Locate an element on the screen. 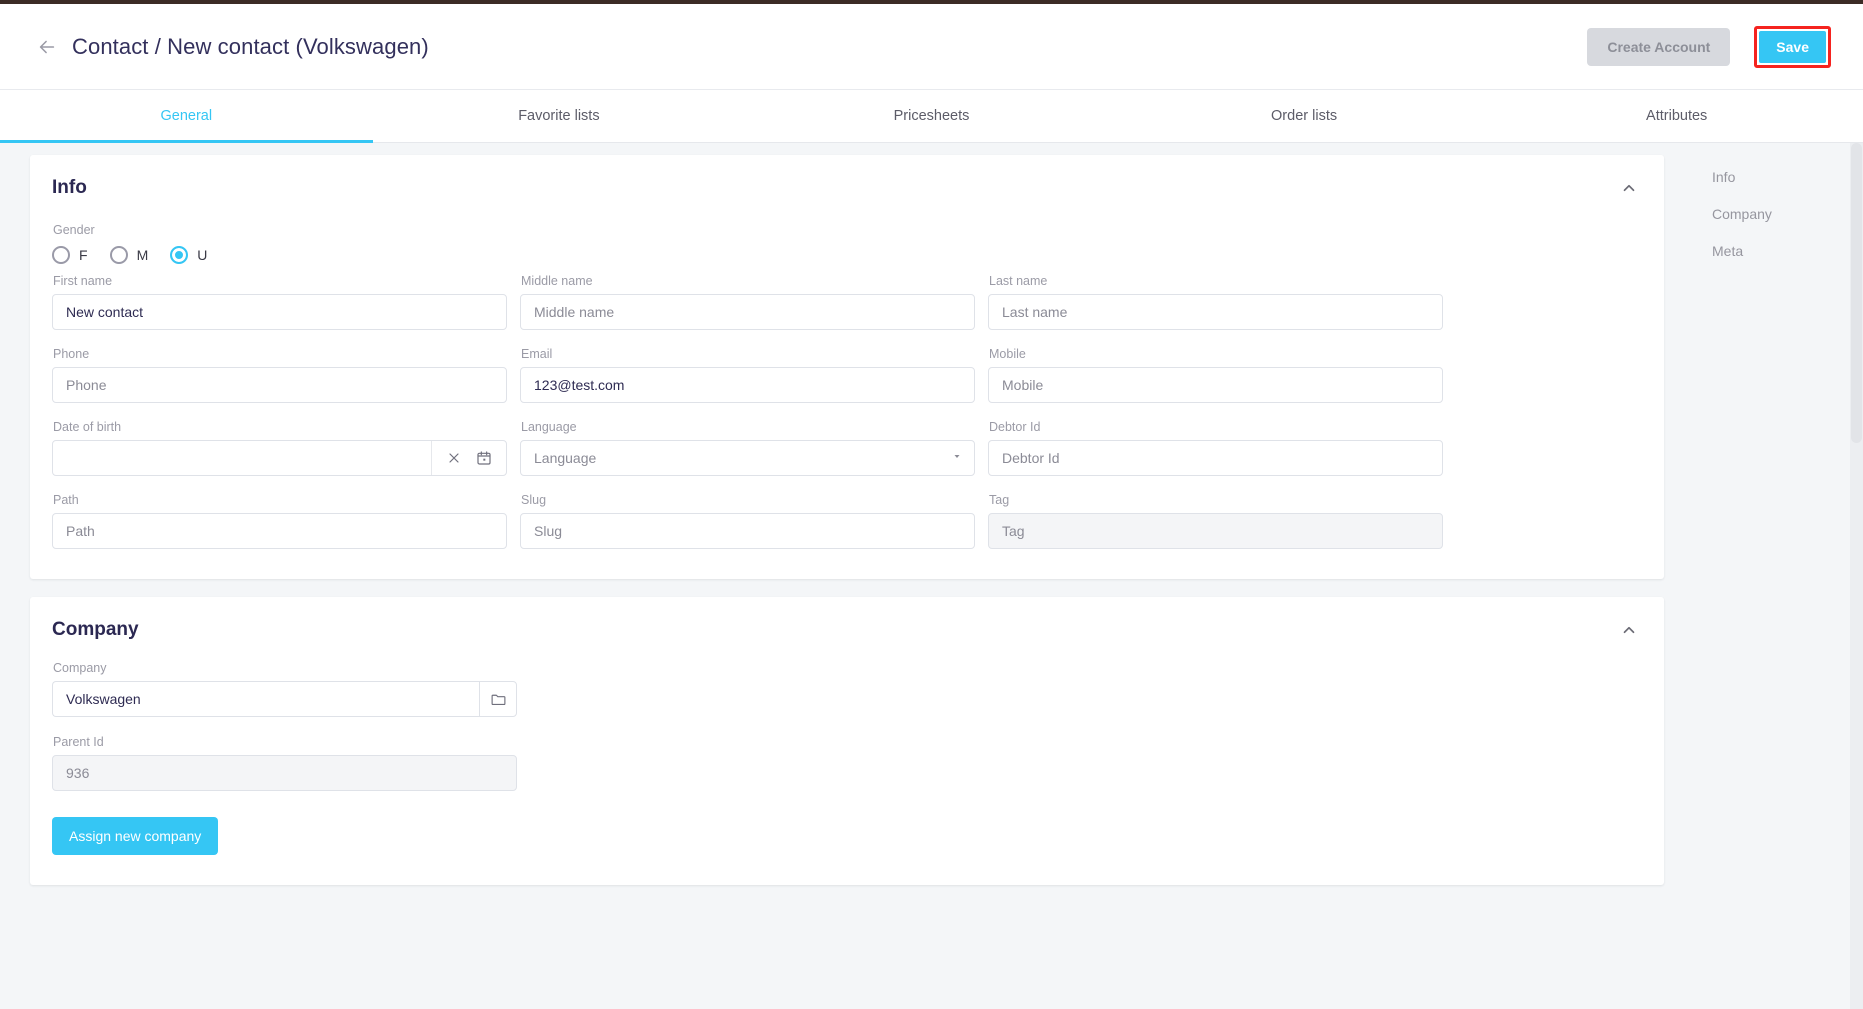  date-of-birth-label: Date of birth is located at coordinates (87, 427).